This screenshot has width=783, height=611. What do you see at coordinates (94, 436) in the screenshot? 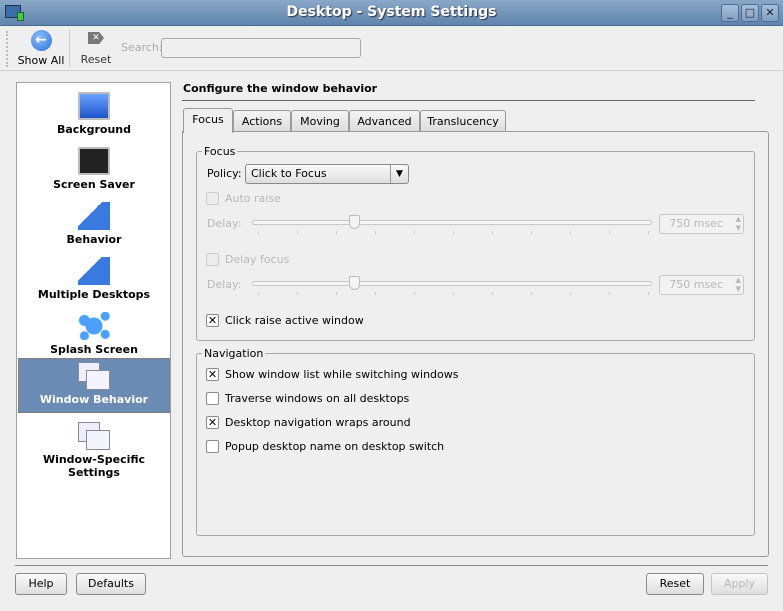
I see `window-specific-icon` at bounding box center [94, 436].